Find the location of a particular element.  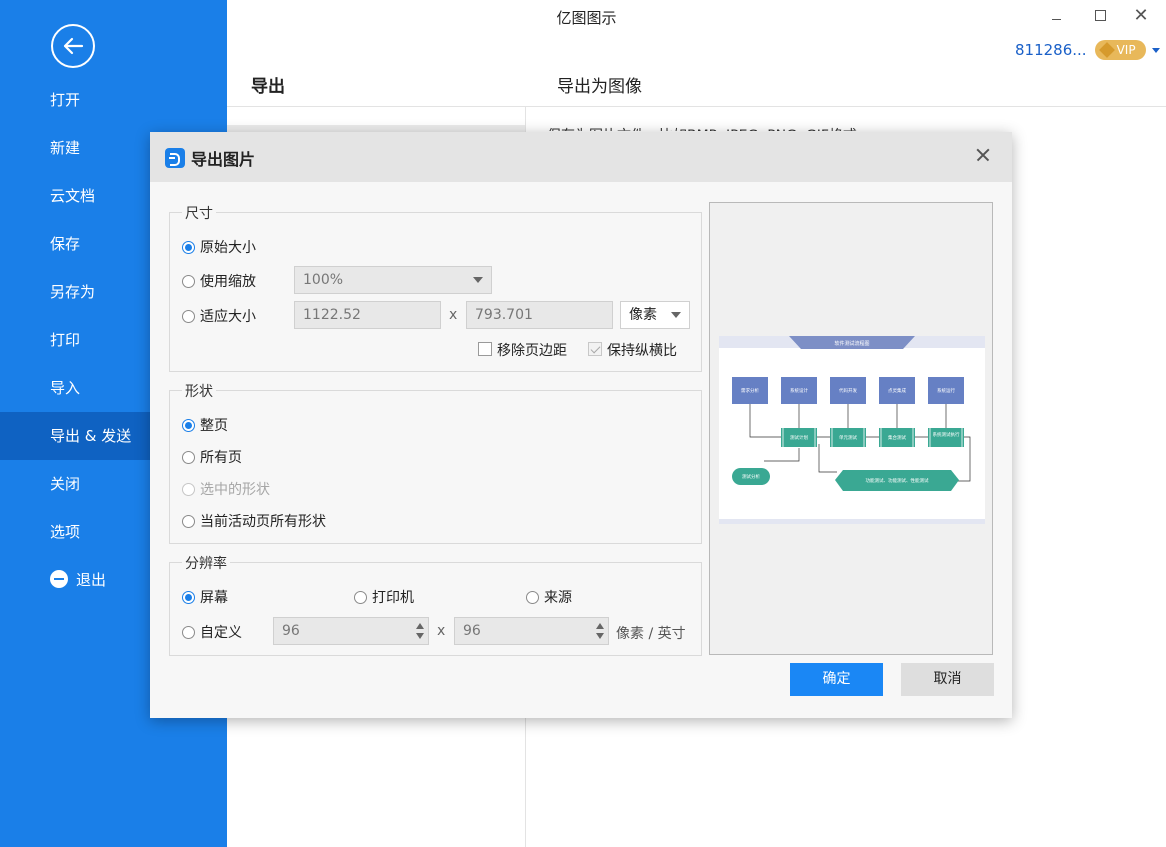

radio-label: 屏幕 is located at coordinates (214, 598).